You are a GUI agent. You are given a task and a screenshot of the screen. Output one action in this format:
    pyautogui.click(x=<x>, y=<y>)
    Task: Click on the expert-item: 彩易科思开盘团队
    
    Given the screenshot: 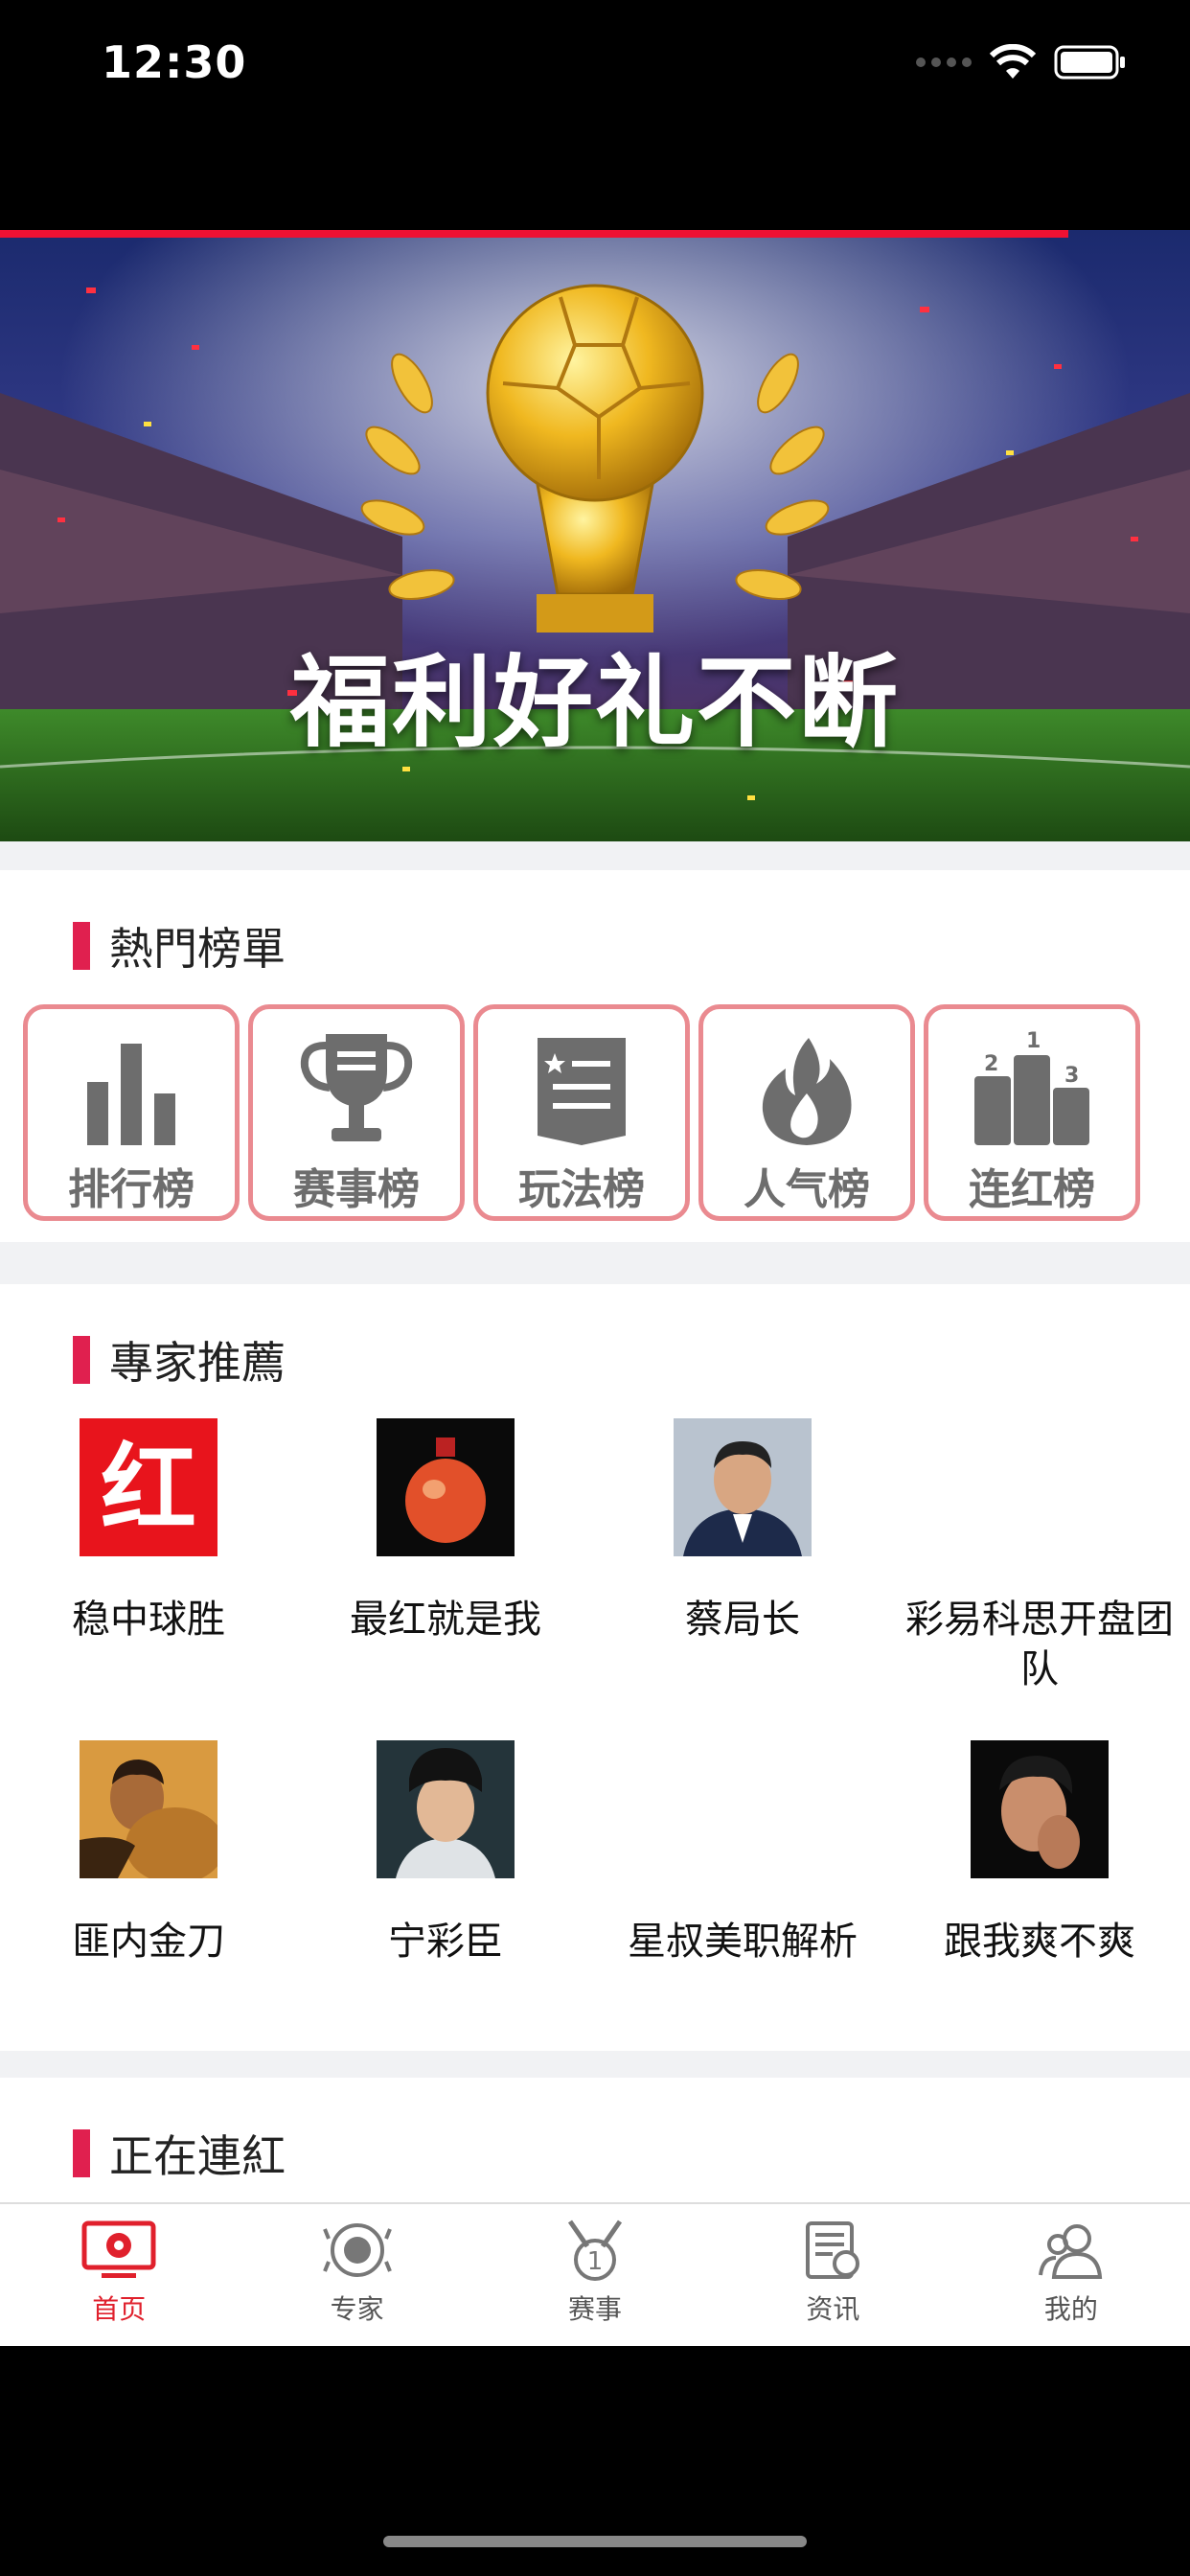 What is the action you would take?
    pyautogui.click(x=1039, y=1556)
    